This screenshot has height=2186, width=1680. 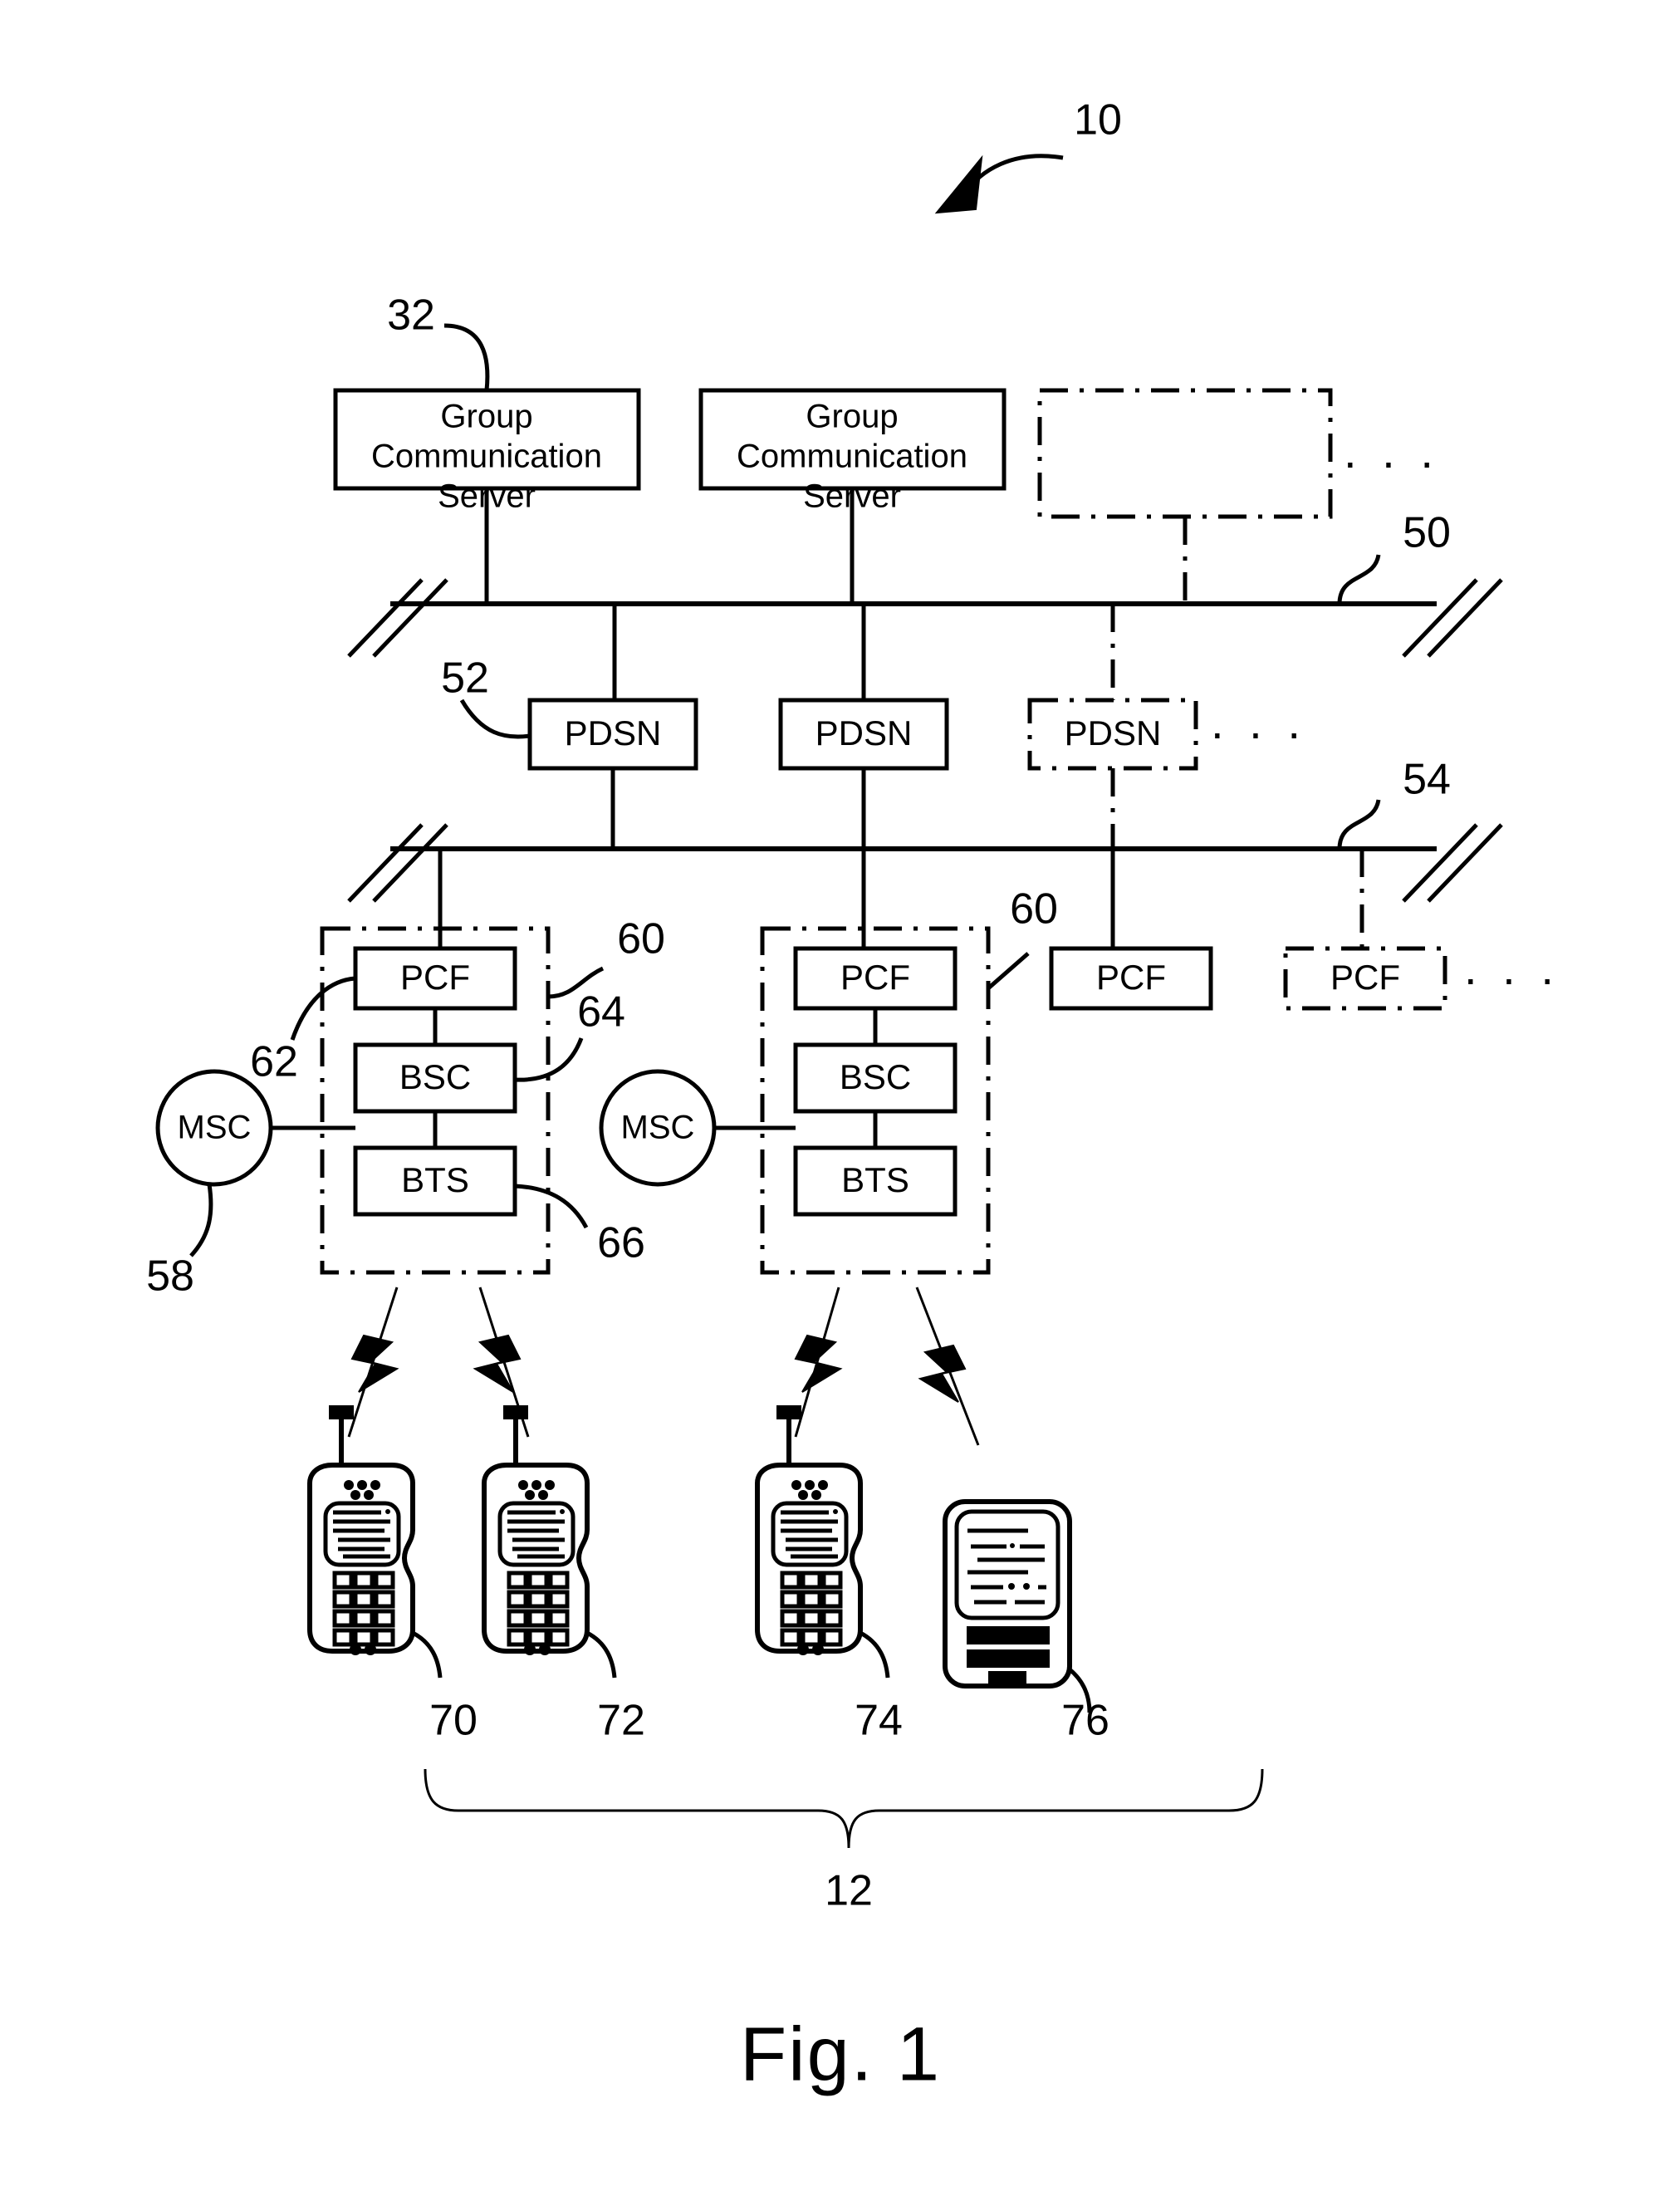 What do you see at coordinates (1427, 533) in the screenshot?
I see `ref-50: 50` at bounding box center [1427, 533].